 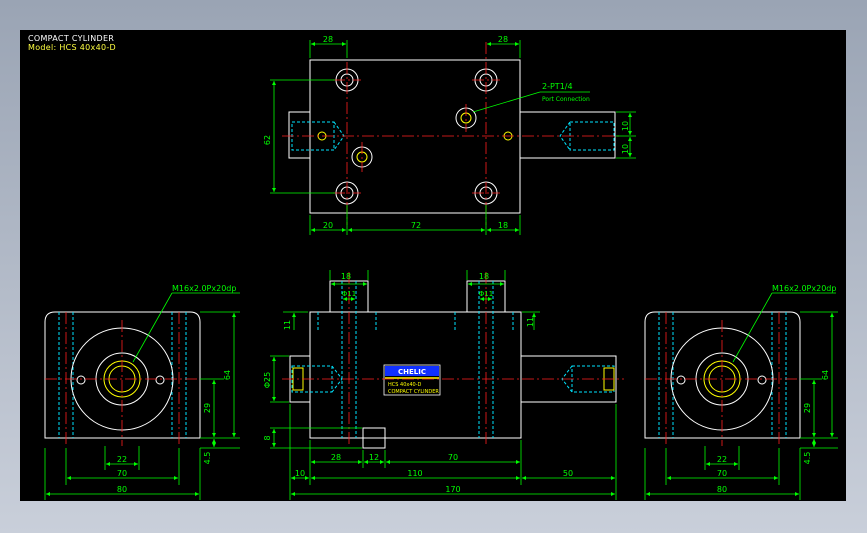 What do you see at coordinates (267, 140) in the screenshot?
I see `top-dim-62: 62` at bounding box center [267, 140].